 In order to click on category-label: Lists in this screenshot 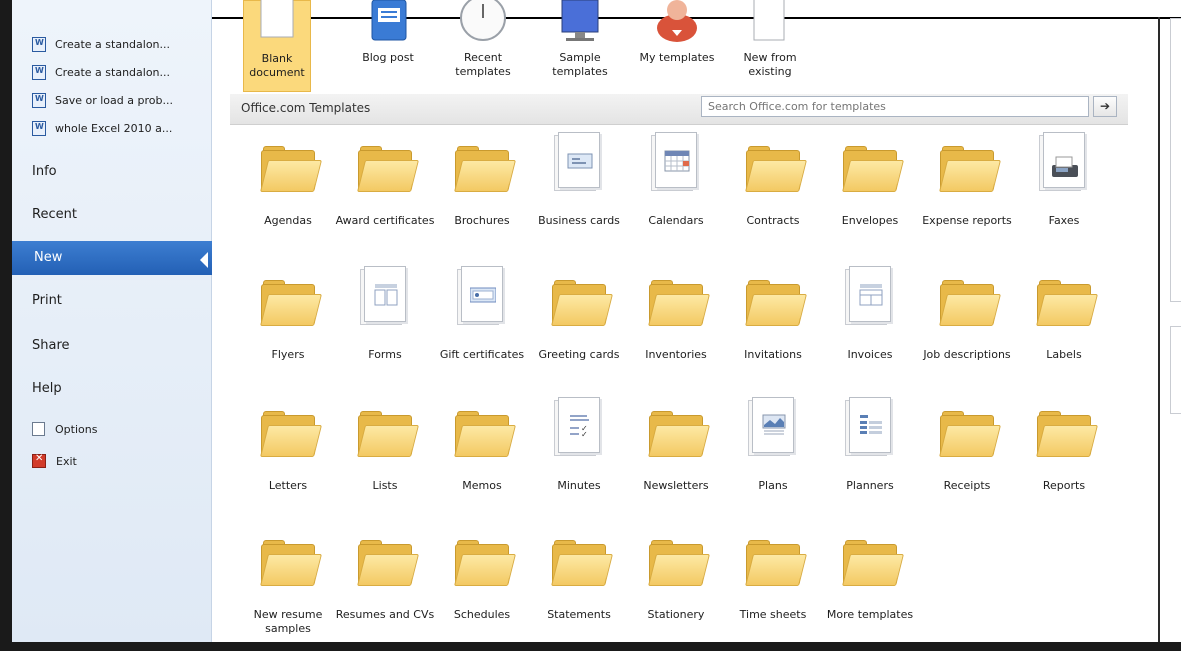, I will do `click(385, 485)`.